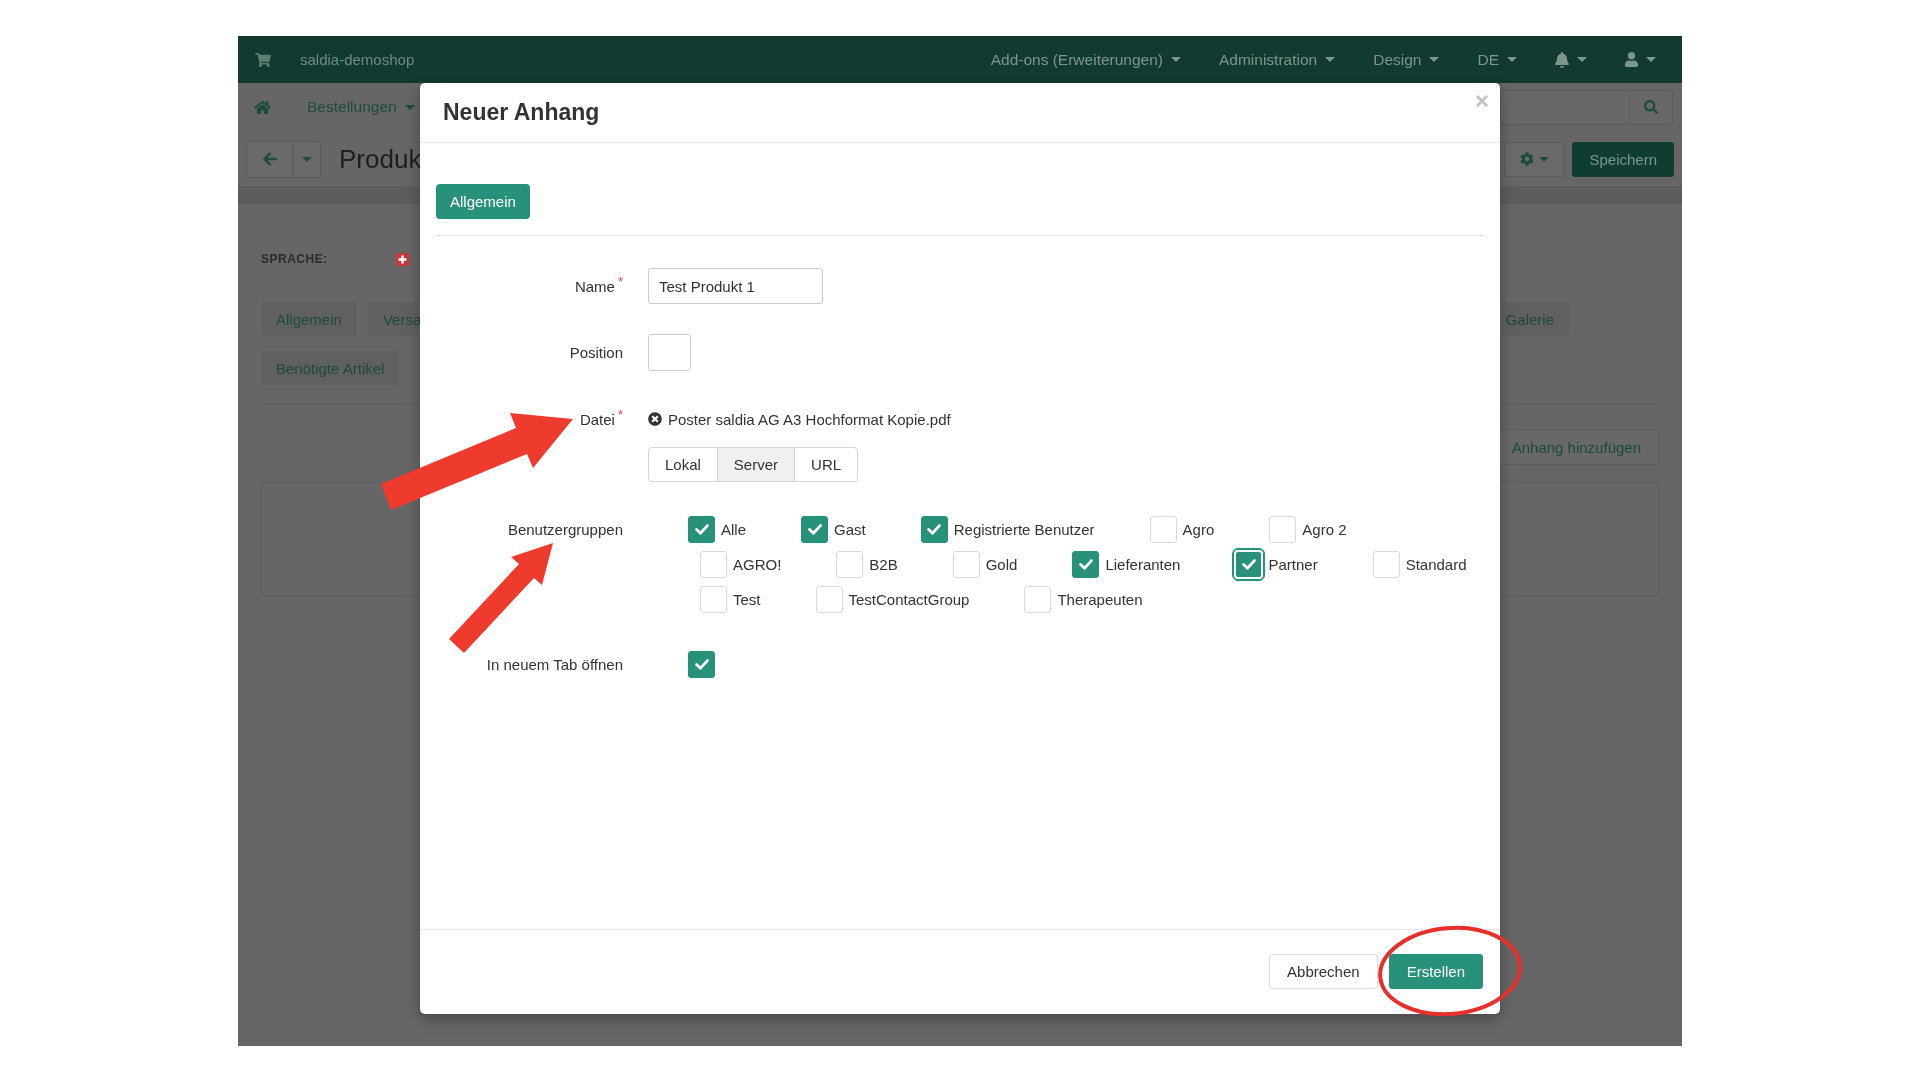 The height and width of the screenshot is (1080, 1920). Describe the element at coordinates (263, 59) in the screenshot. I see `cart-icon` at that location.